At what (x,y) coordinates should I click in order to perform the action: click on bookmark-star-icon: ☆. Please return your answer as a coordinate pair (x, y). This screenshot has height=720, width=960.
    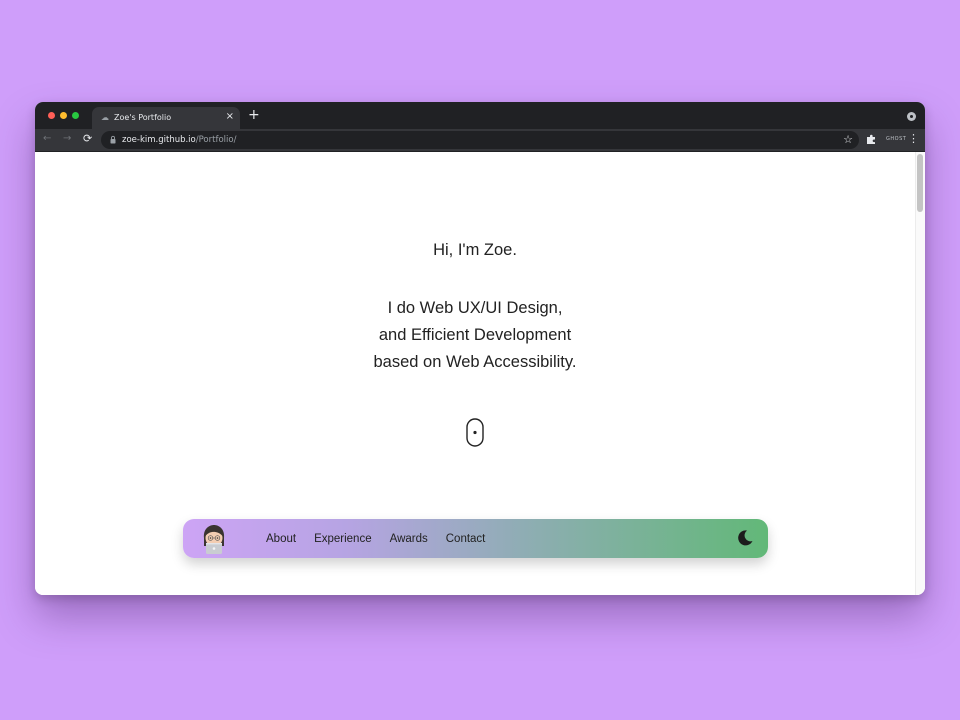
    Looking at the image, I should click on (848, 140).